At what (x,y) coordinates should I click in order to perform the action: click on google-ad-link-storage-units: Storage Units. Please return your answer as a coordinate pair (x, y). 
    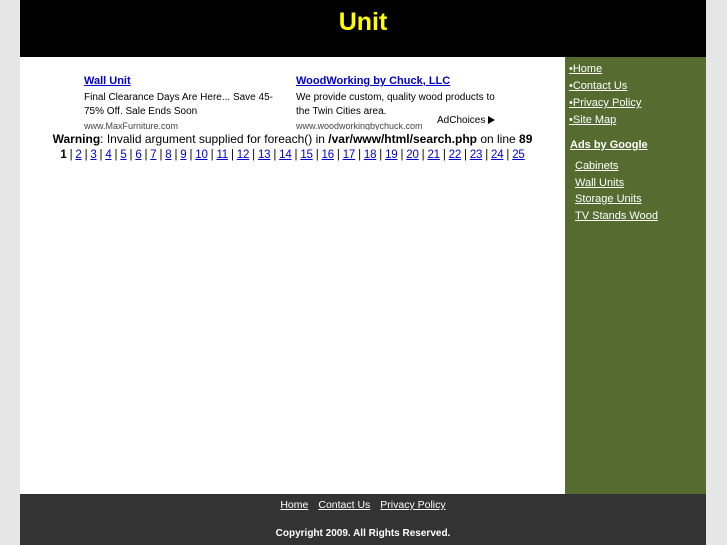
    Looking at the image, I should click on (616, 199).